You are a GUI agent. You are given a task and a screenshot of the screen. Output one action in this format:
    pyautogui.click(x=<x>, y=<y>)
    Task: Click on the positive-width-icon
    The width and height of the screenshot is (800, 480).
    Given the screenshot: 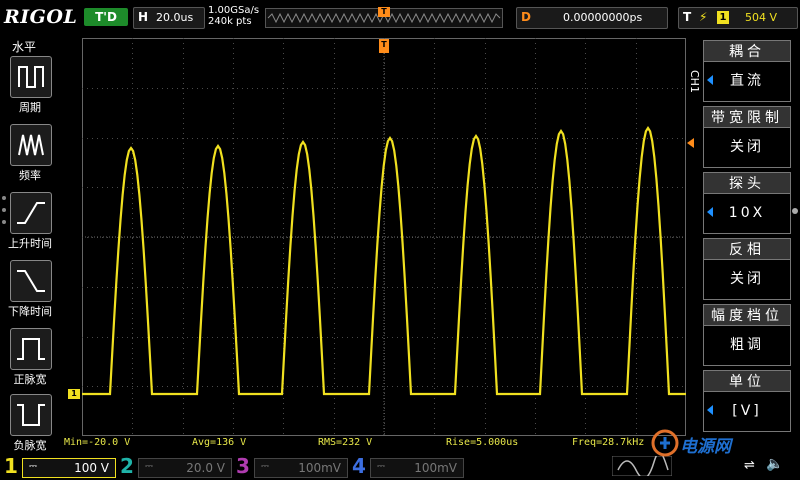 What is the action you would take?
    pyautogui.click(x=31, y=349)
    